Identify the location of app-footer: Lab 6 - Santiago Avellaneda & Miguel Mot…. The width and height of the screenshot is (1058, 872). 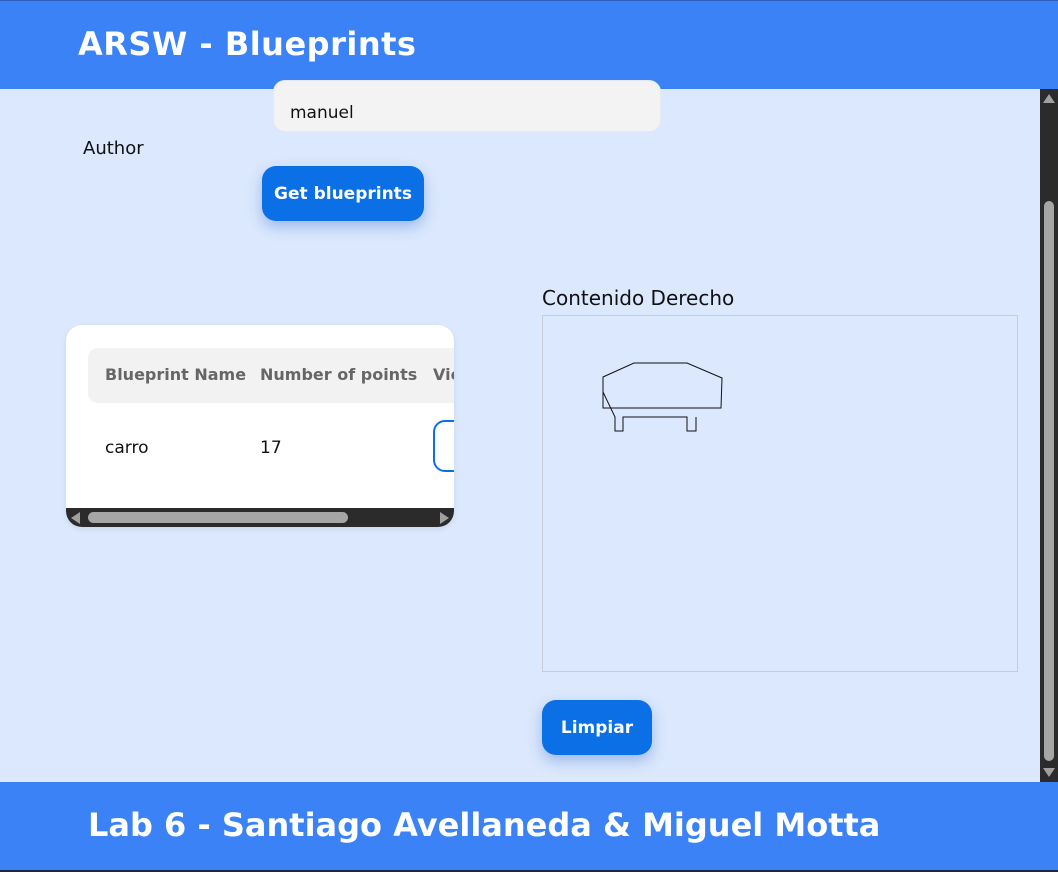
(529, 827).